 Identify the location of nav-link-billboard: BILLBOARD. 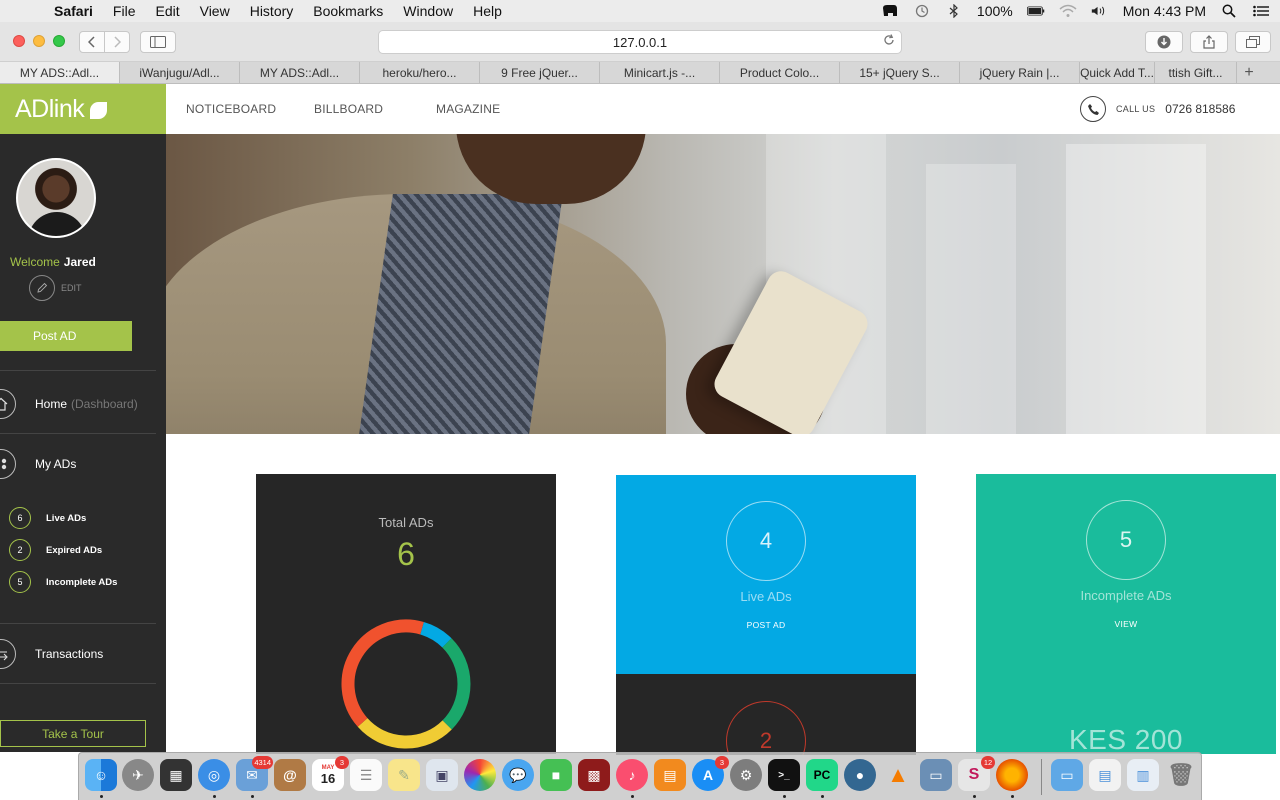
(348, 109).